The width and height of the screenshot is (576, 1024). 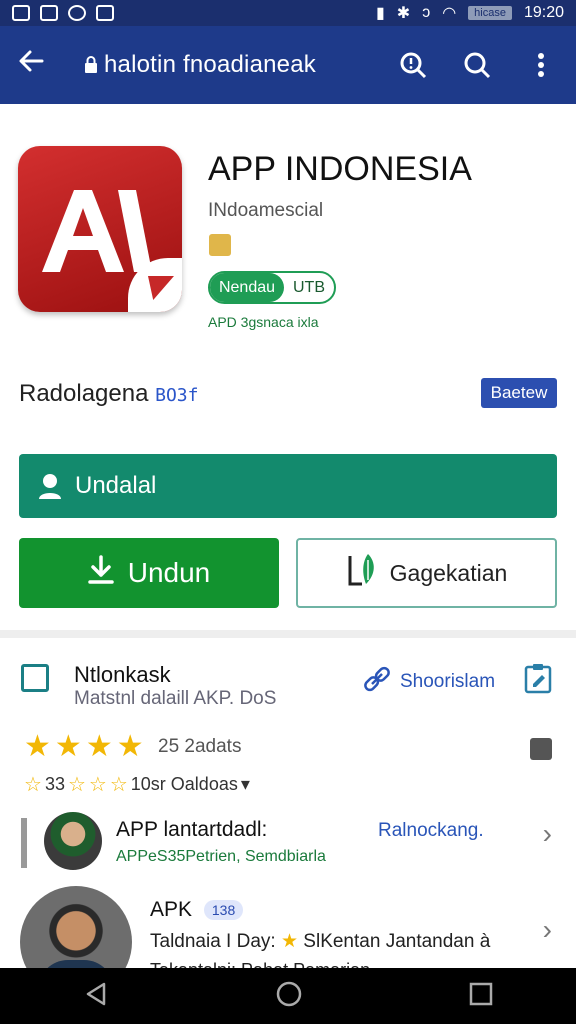 What do you see at coordinates (245, 784) in the screenshot?
I see `caret-down-icon: ▾` at bounding box center [245, 784].